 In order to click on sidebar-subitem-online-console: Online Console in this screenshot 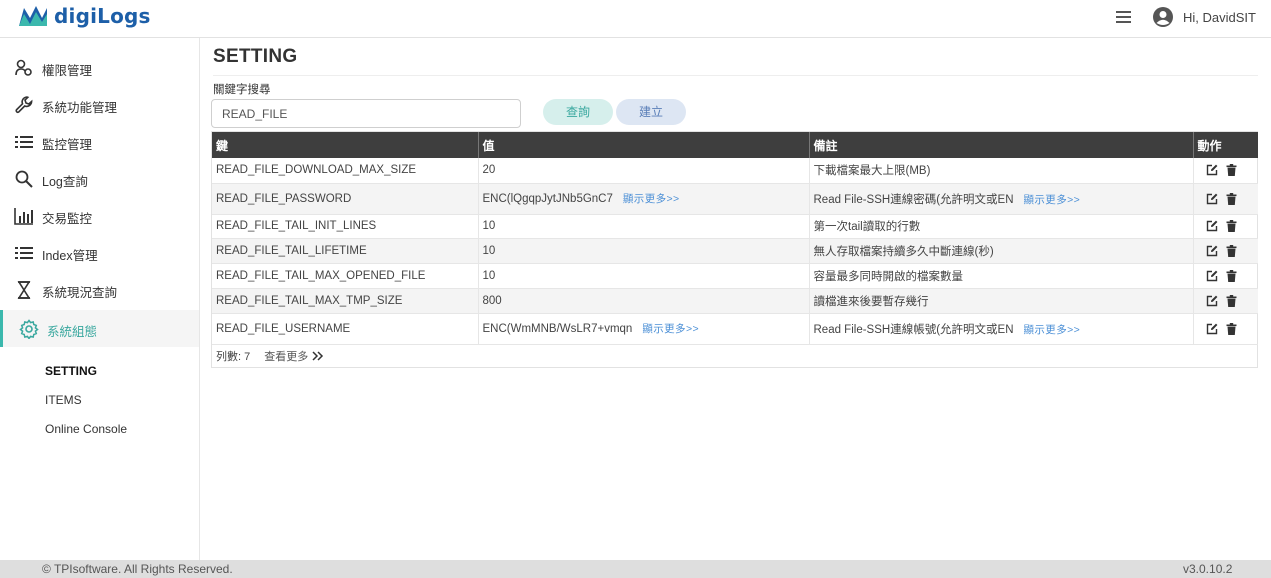, I will do `click(86, 429)`.